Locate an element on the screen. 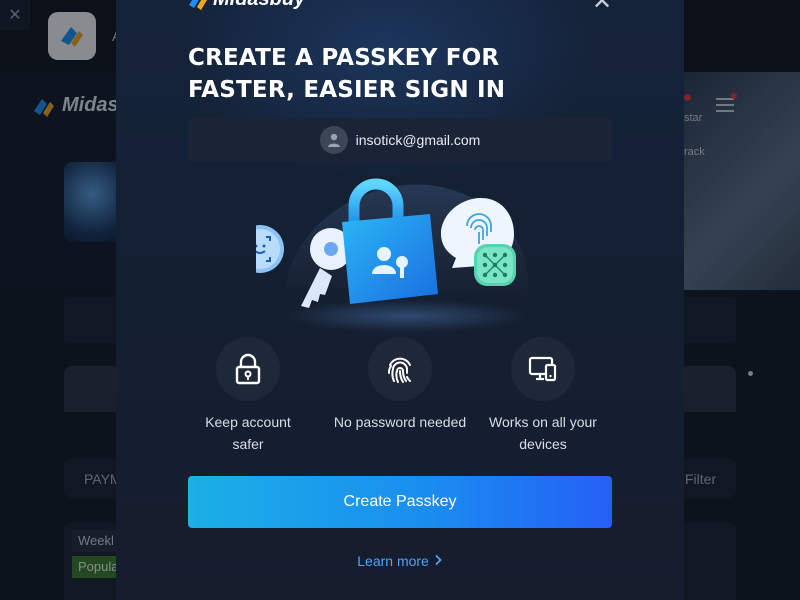  learn-more-label: Learn more is located at coordinates (393, 561).